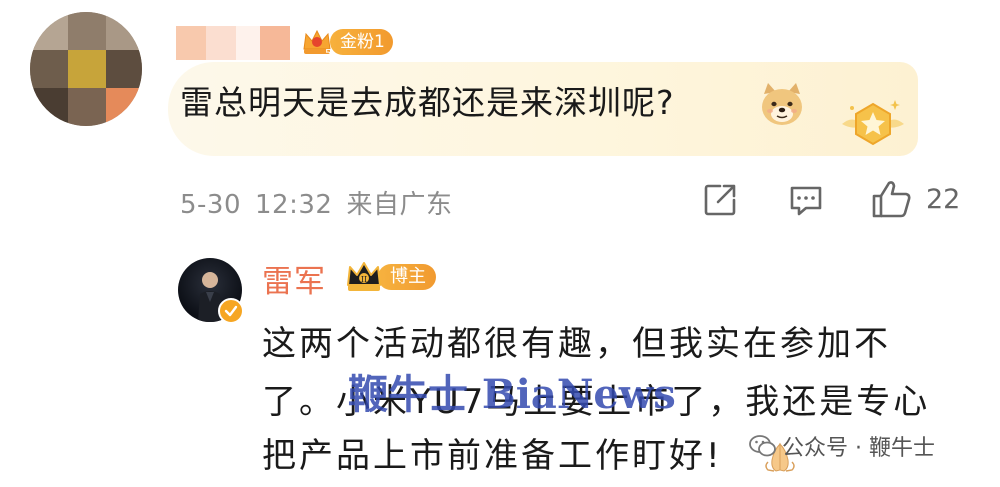 Image resolution: width=1000 pixels, height=487 pixels. I want to click on wechat-watermark-text: 公众号 · 鞭牛士, so click(858, 448).